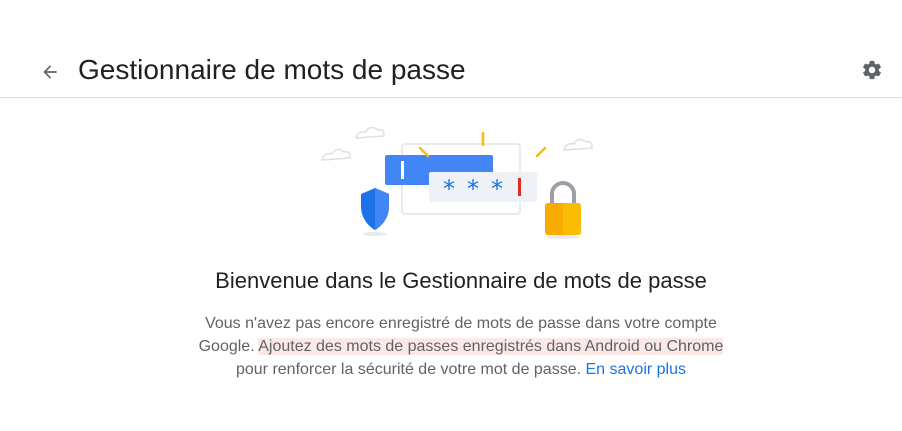  What do you see at coordinates (451, 97) in the screenshot?
I see `header-divider` at bounding box center [451, 97].